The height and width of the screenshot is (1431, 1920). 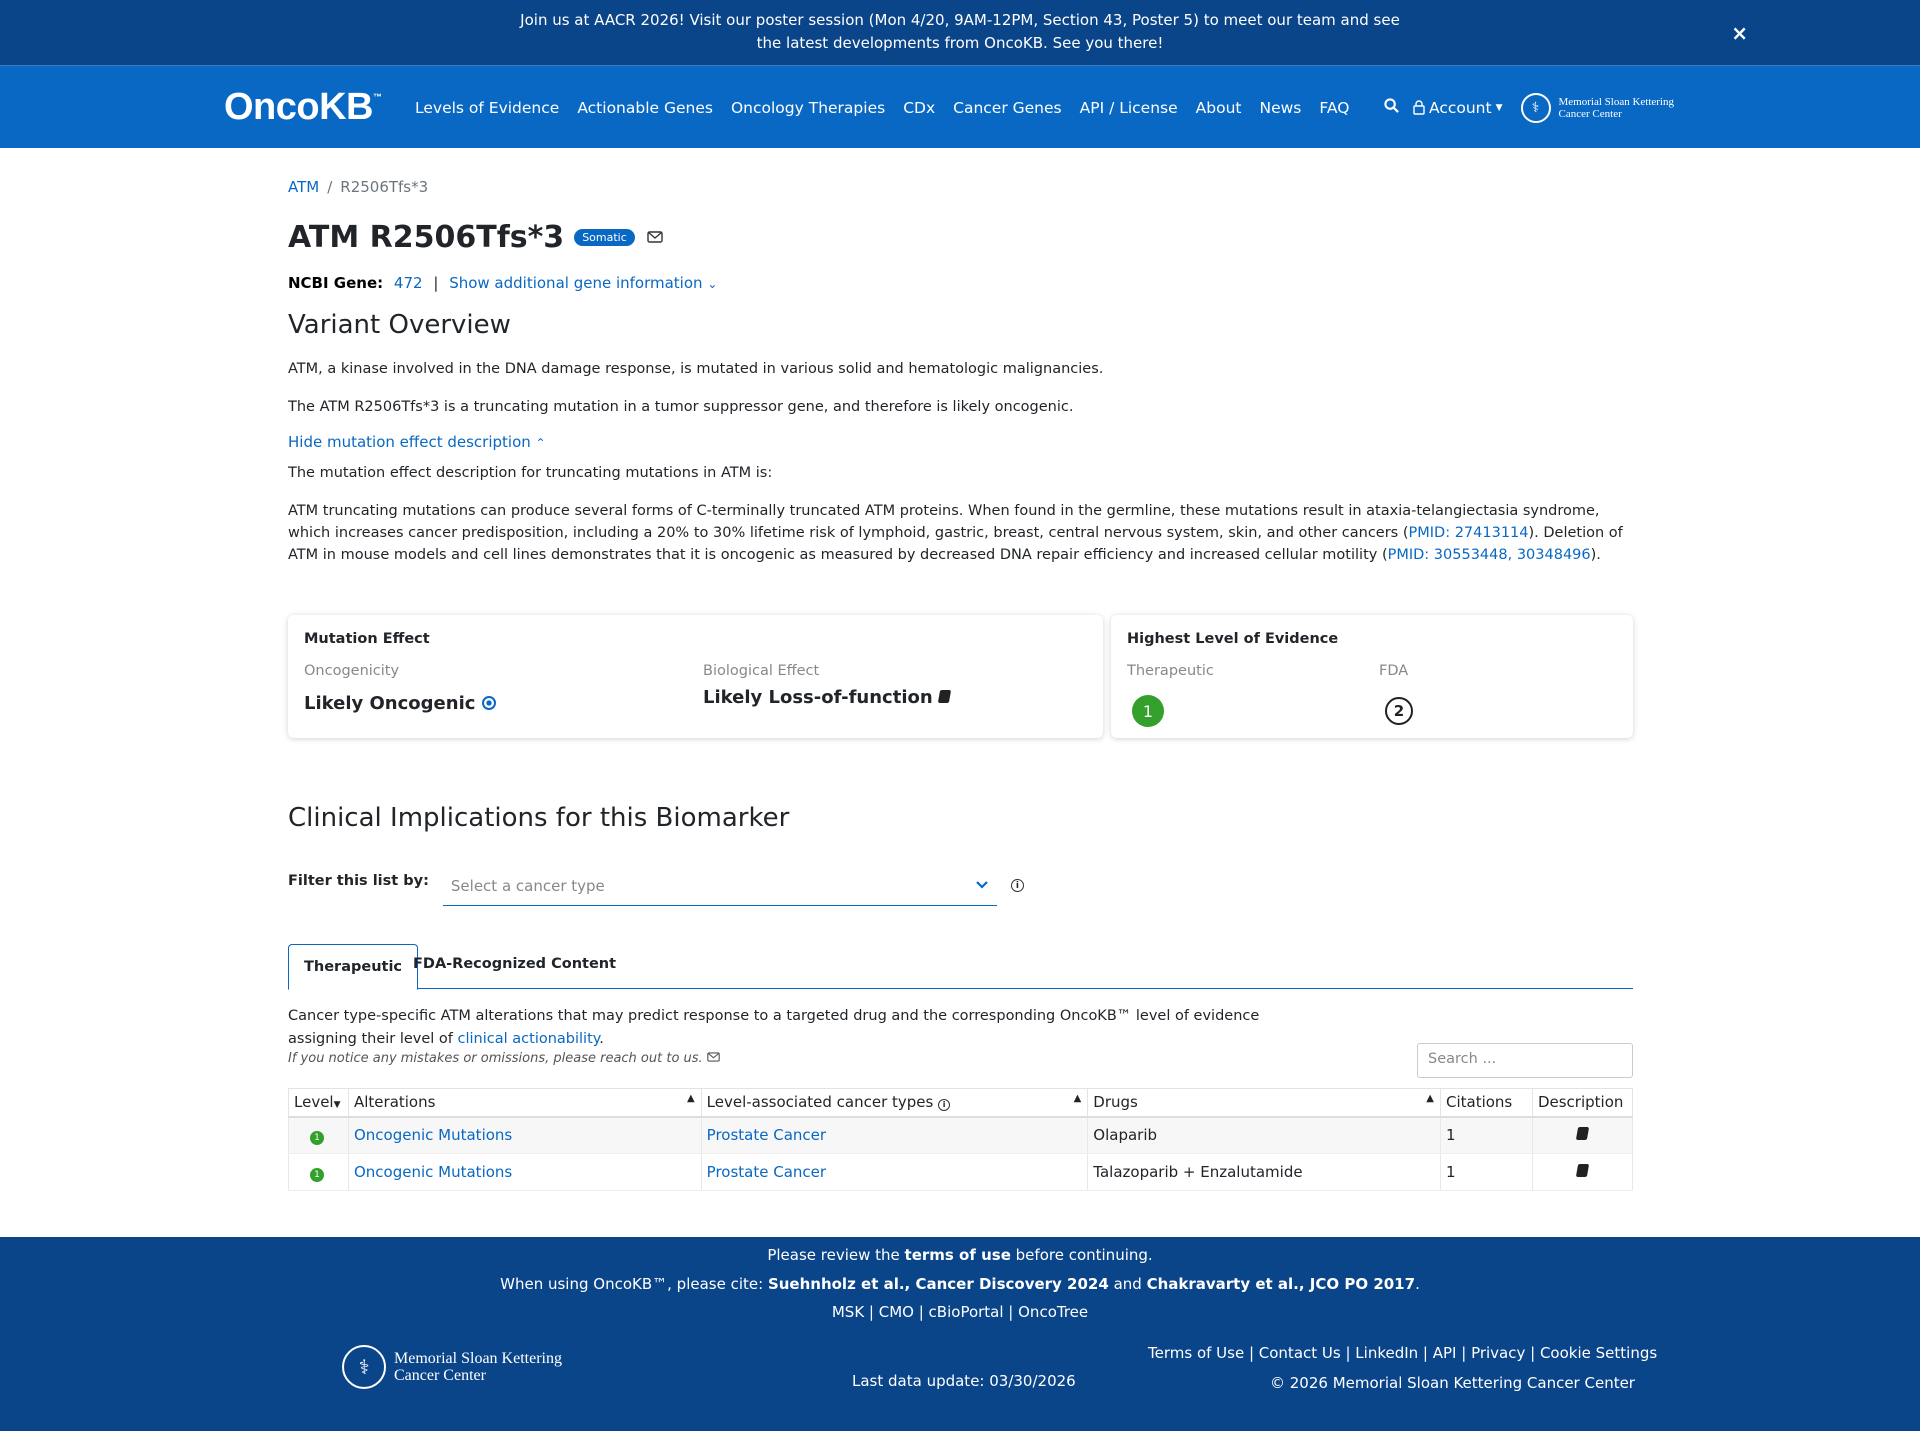 What do you see at coordinates (1170, 671) in the screenshot?
I see `therapeutic-label: Therapeutic` at bounding box center [1170, 671].